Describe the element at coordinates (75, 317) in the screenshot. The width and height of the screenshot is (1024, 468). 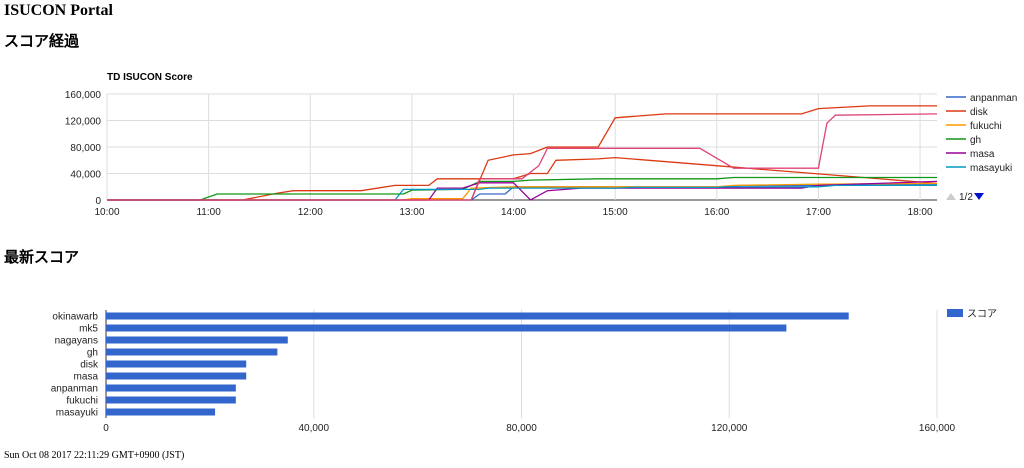
I see `category-label-okinawarb: okinawarb` at that location.